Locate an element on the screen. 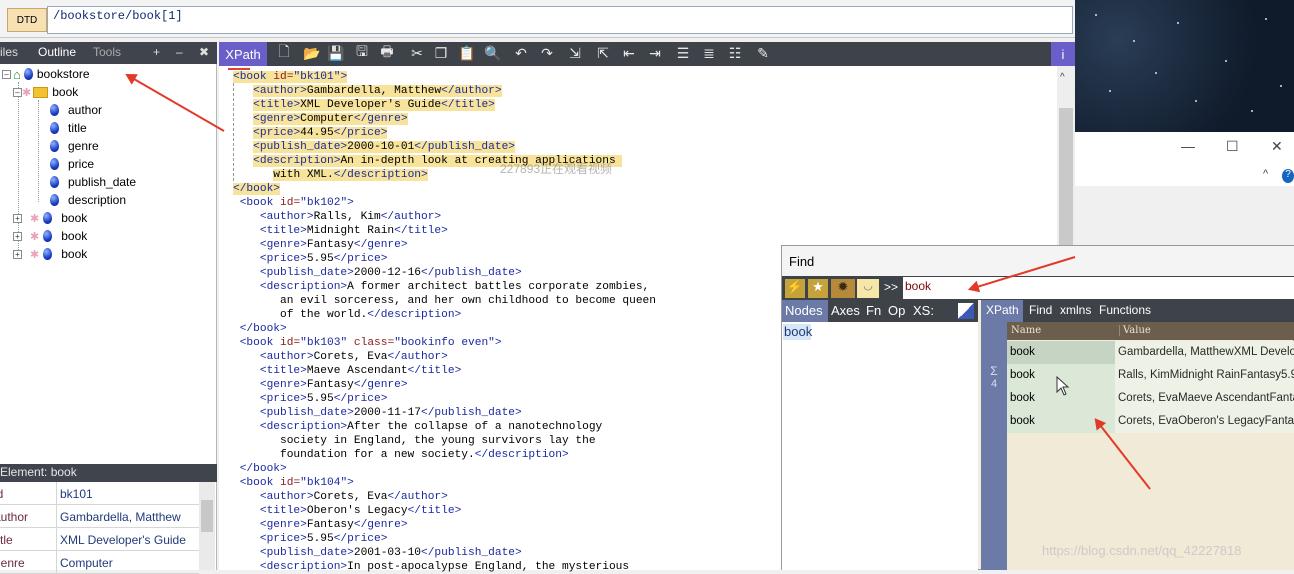 The width and height of the screenshot is (1294, 574). result-count-bar: Σ 4 is located at coordinates (994, 435).